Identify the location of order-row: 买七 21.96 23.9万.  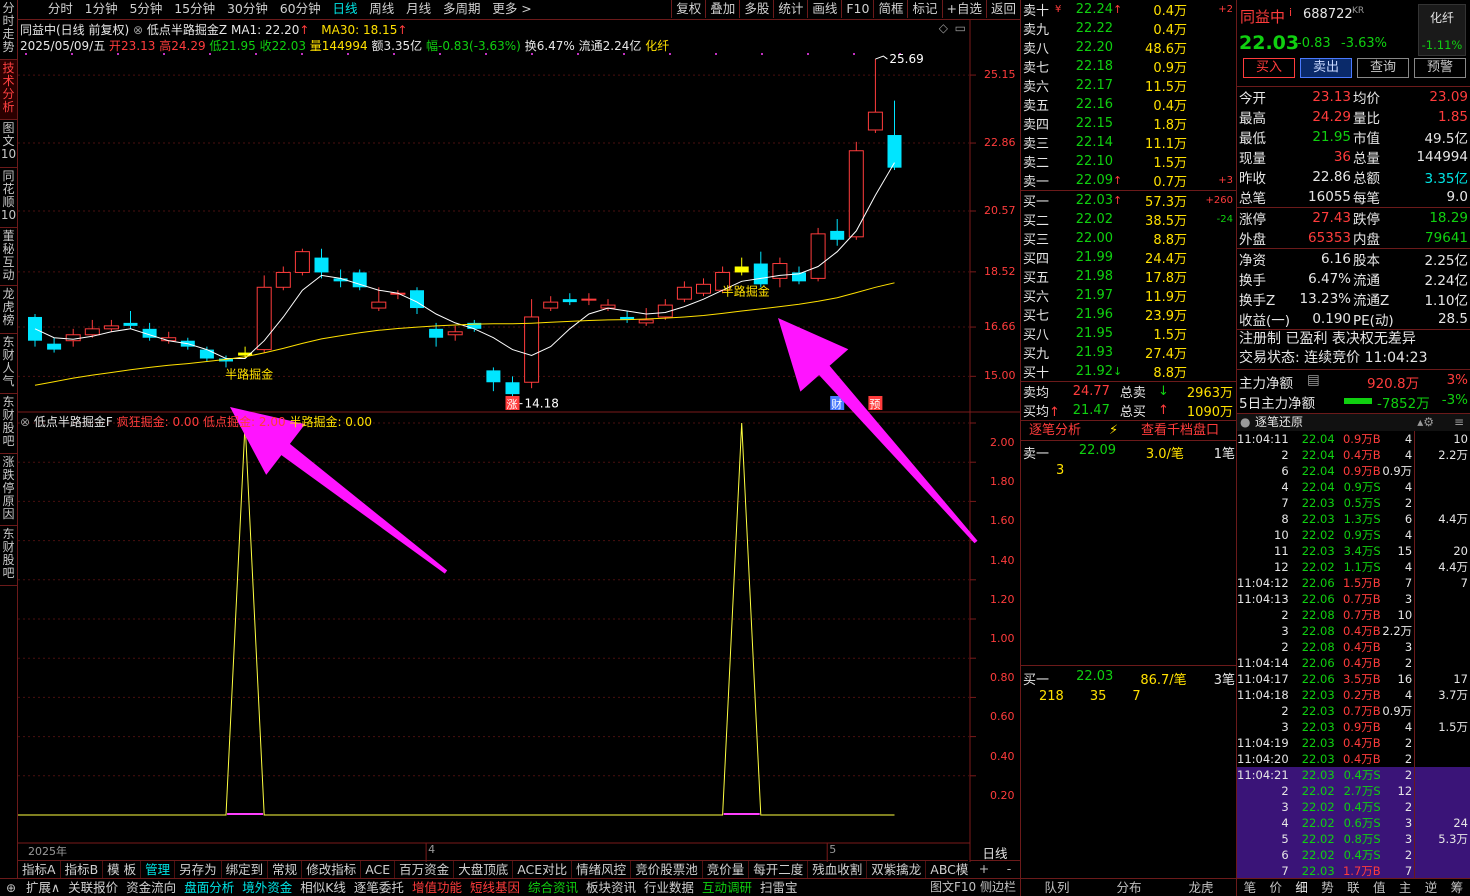
(1129, 314).